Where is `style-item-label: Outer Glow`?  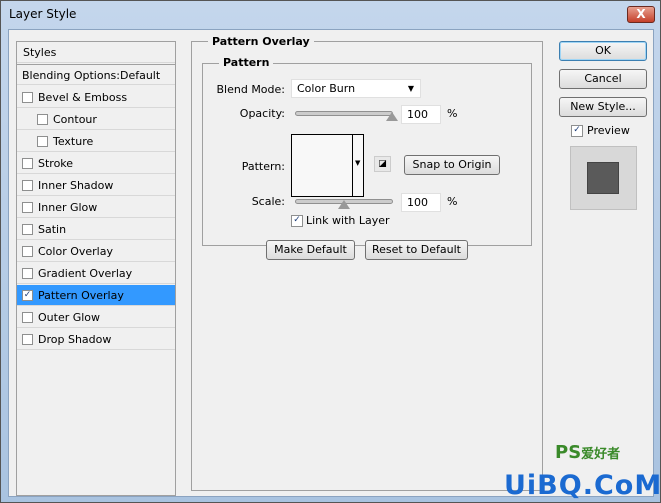 style-item-label: Outer Glow is located at coordinates (69, 317).